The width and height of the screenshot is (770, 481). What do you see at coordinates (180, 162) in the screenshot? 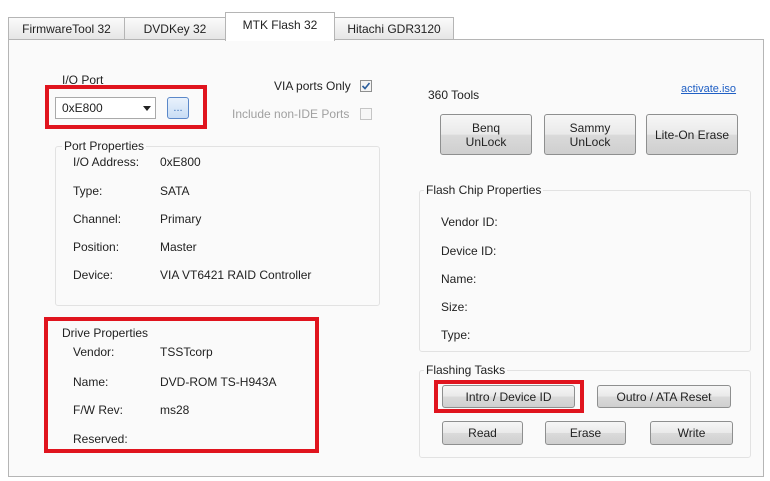
I see `io-address-value: 0xE800` at bounding box center [180, 162].